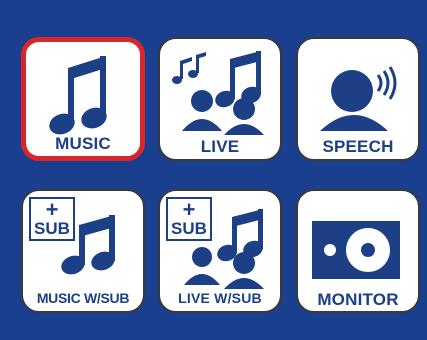 The image size is (427, 340). I want to click on mode-live-label: LIVE, so click(220, 146).